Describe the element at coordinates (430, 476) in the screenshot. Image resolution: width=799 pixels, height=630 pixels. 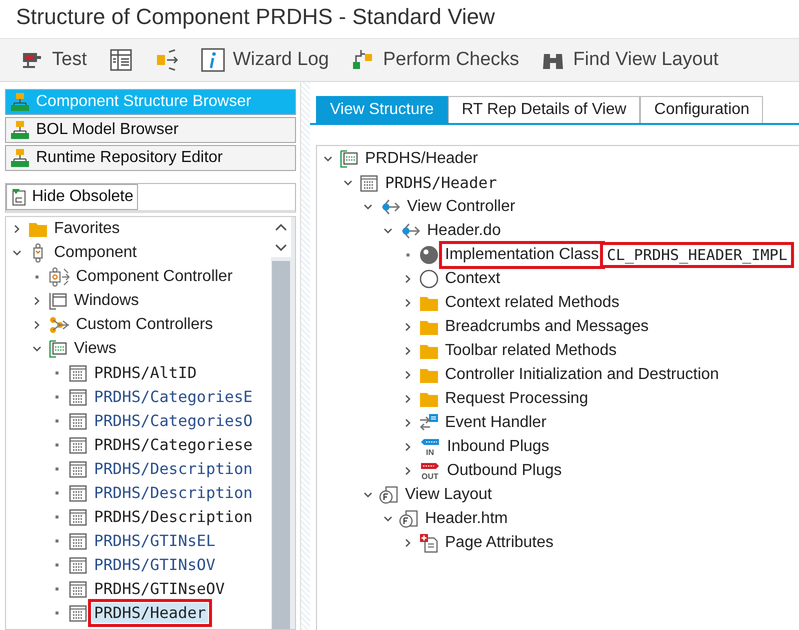
I see `plug-label: OUT` at that location.